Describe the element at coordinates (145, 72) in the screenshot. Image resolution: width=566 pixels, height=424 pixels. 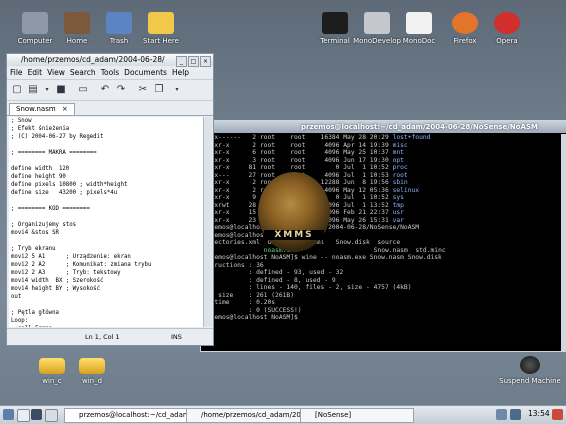
I see `menu-documents: Documents` at that location.